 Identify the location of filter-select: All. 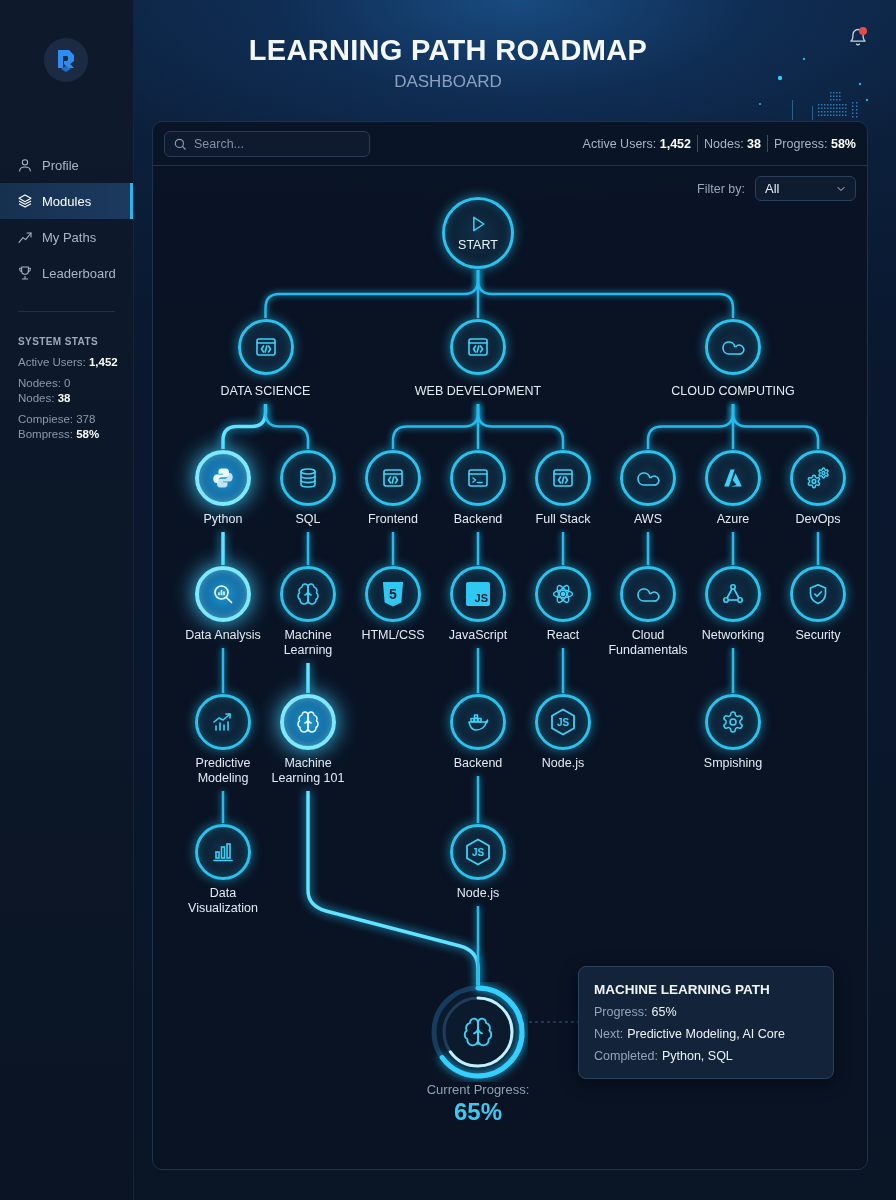
(805, 188).